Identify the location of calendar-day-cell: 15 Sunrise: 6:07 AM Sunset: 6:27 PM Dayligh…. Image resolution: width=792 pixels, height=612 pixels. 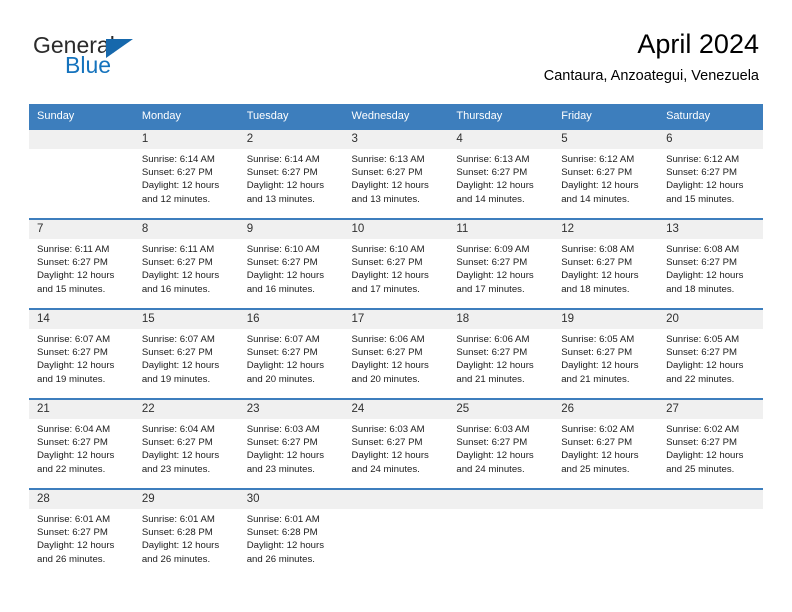
(186, 353).